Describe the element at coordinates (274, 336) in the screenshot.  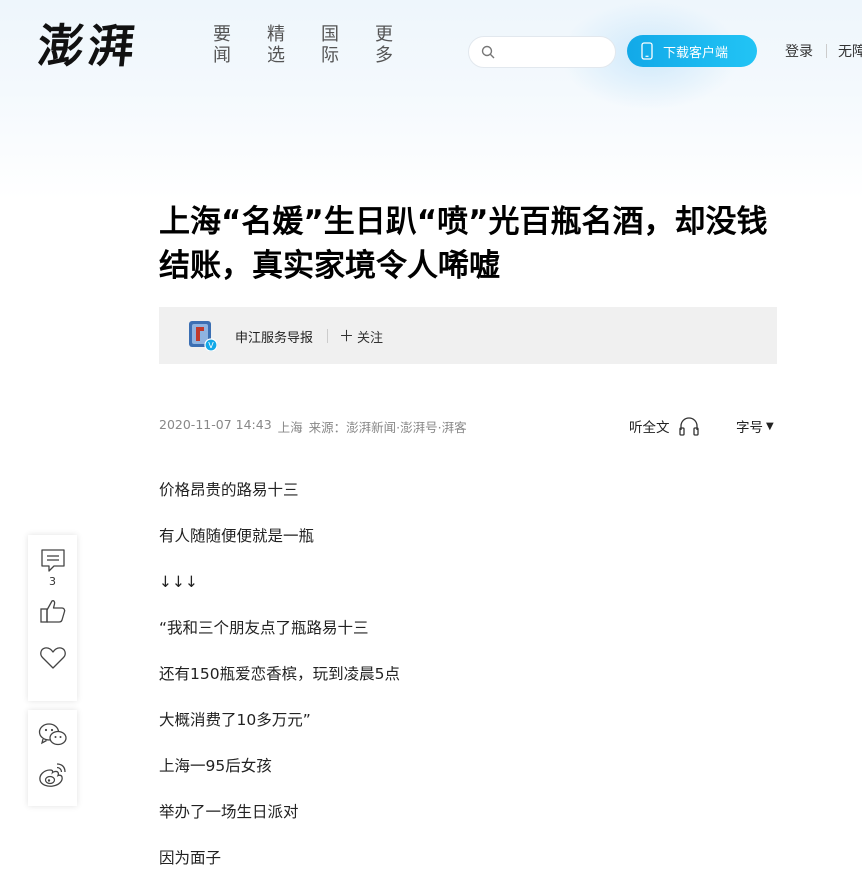
I see `author-name: 申江服务导报` at that location.